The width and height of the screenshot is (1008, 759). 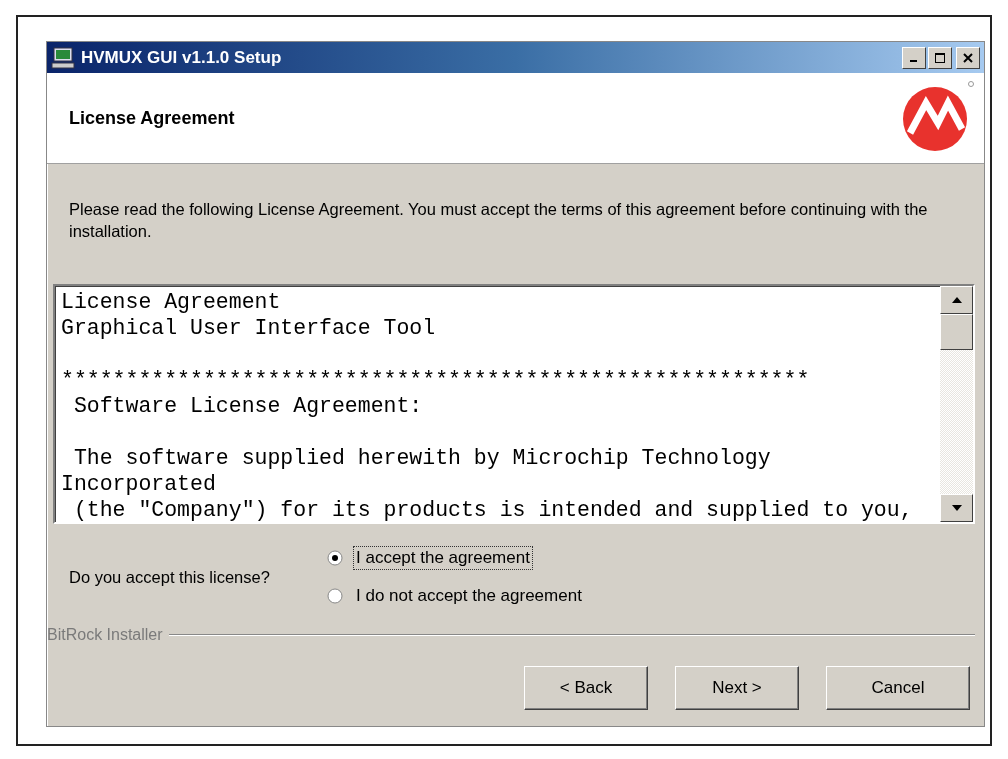 What do you see at coordinates (737, 688) in the screenshot?
I see `wizard-button: Next >` at bounding box center [737, 688].